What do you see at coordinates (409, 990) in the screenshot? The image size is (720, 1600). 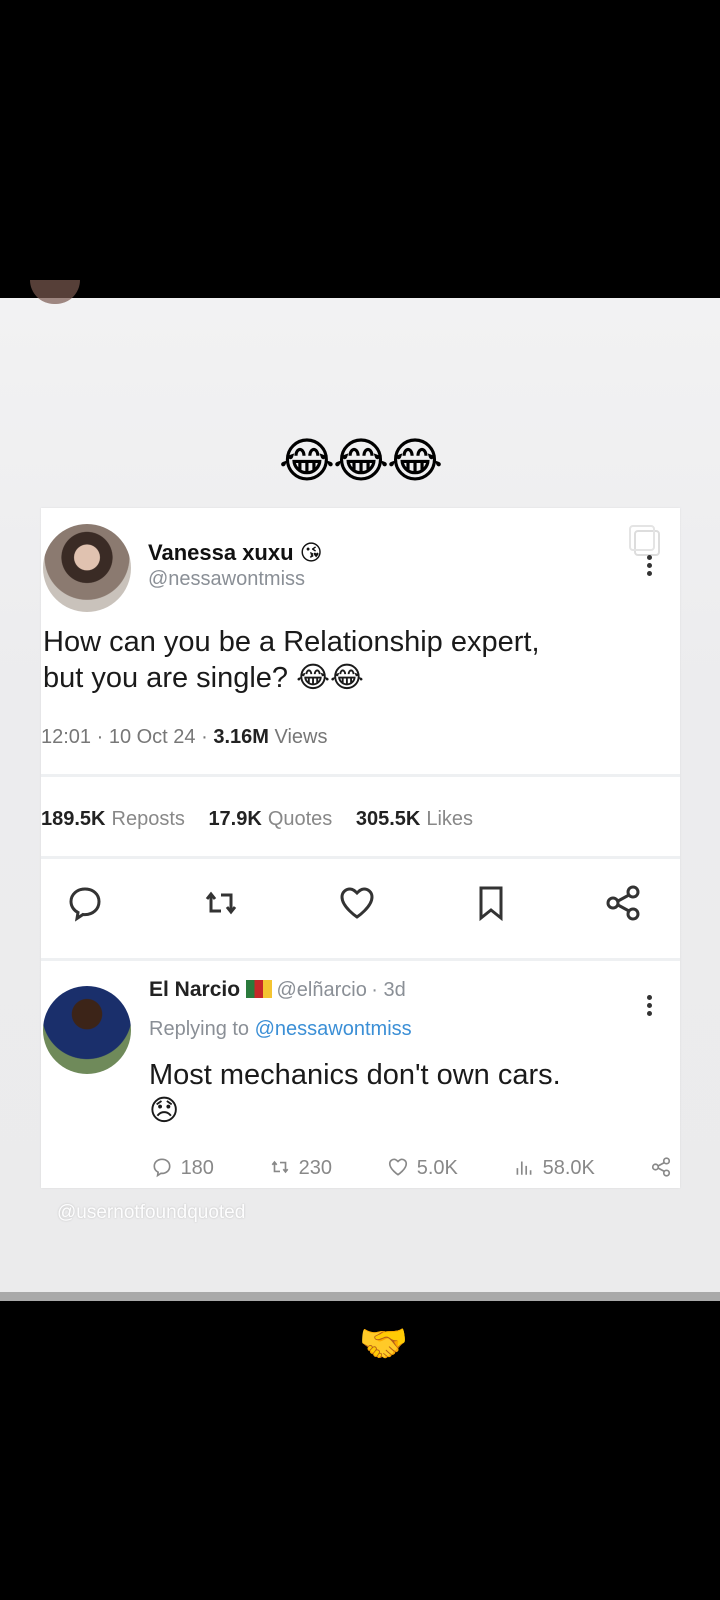 I see `reply-header: El Narcio @elñarcio · 3d` at bounding box center [409, 990].